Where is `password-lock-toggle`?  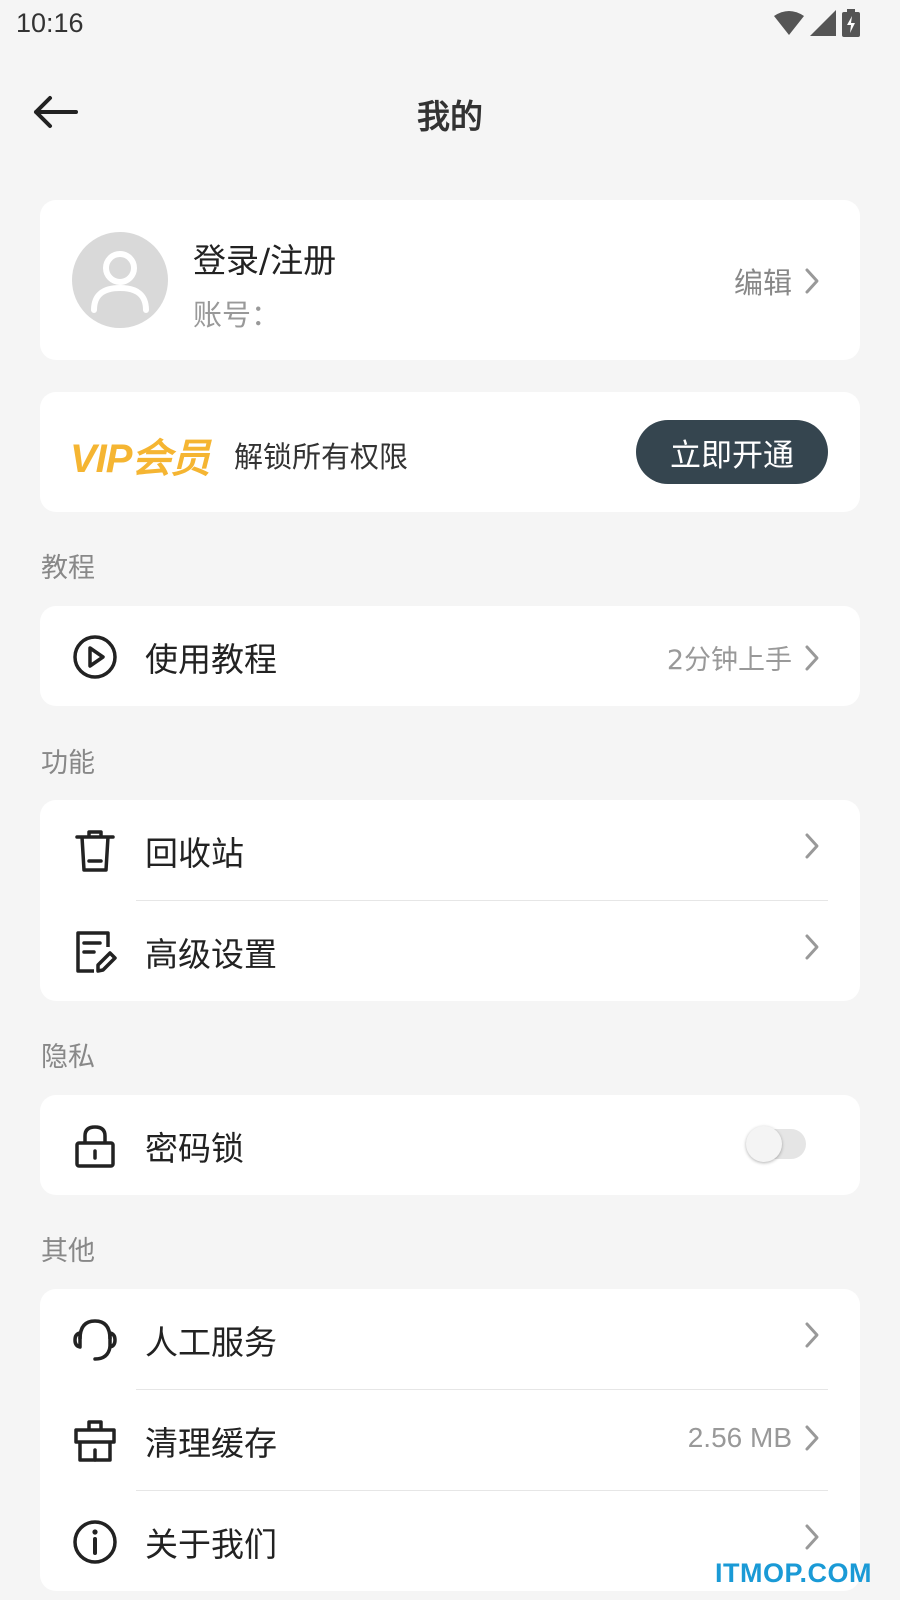 password-lock-toggle is located at coordinates (776, 1144).